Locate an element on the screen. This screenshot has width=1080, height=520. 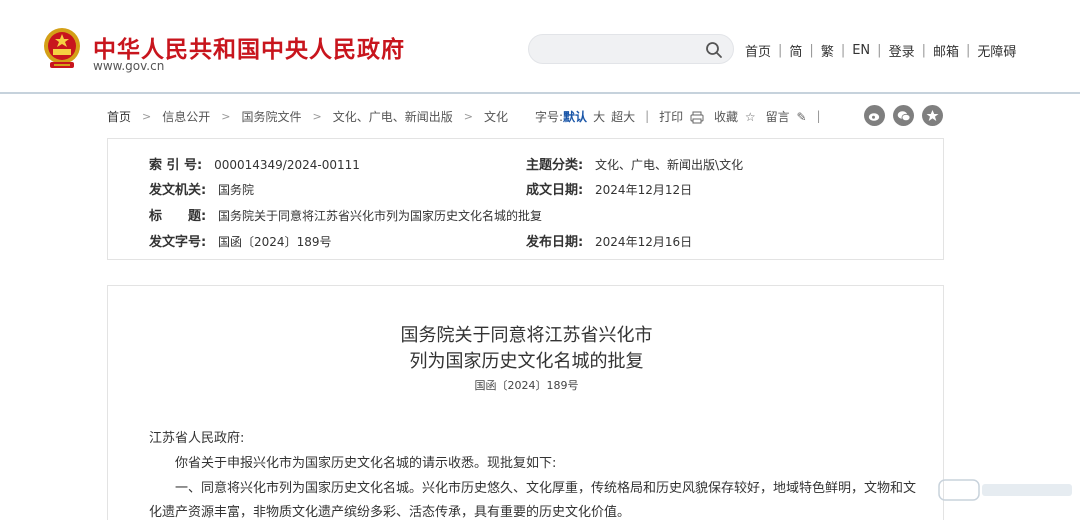
meta-issuer-label: 发文机关: is located at coordinates (178, 190).